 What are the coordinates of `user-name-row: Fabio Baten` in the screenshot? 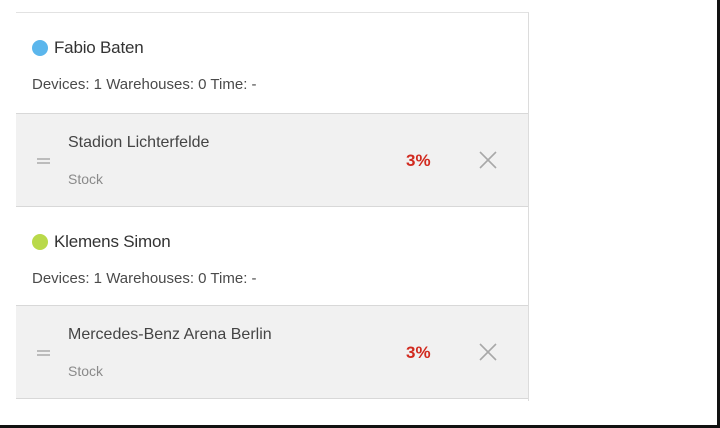 It's located at (88, 48).